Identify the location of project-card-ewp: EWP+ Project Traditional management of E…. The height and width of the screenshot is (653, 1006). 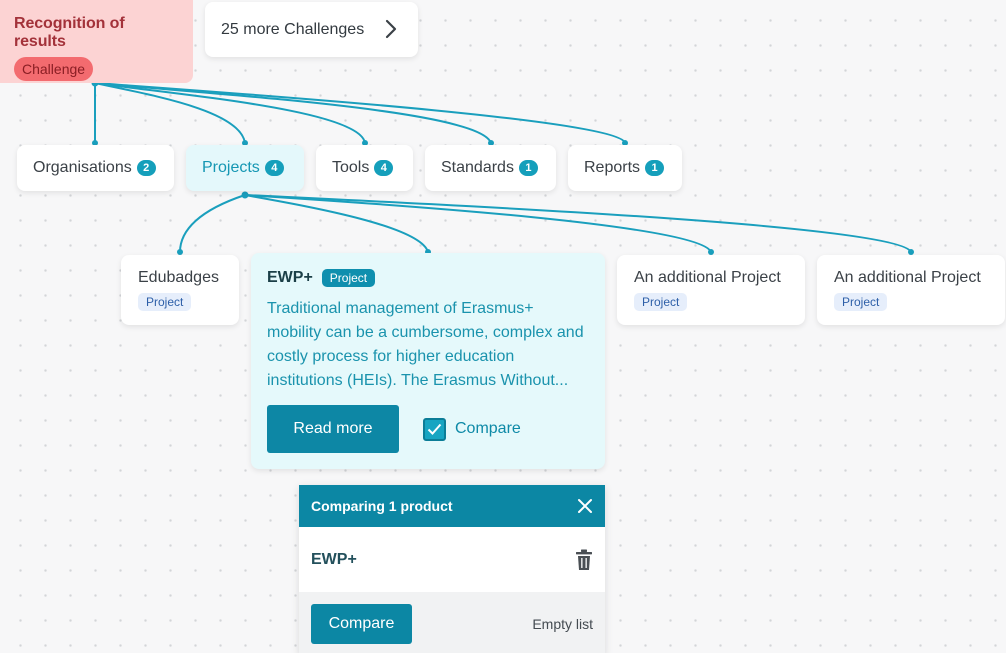
(428, 361).